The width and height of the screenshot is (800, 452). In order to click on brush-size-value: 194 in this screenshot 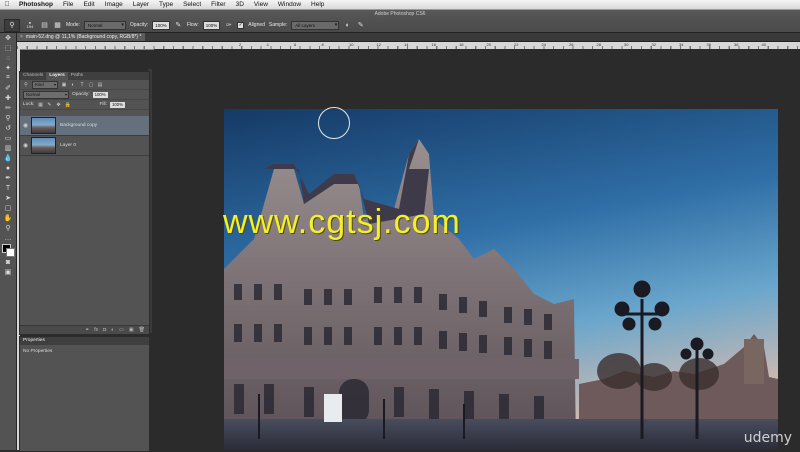, I will do `click(30, 26)`.